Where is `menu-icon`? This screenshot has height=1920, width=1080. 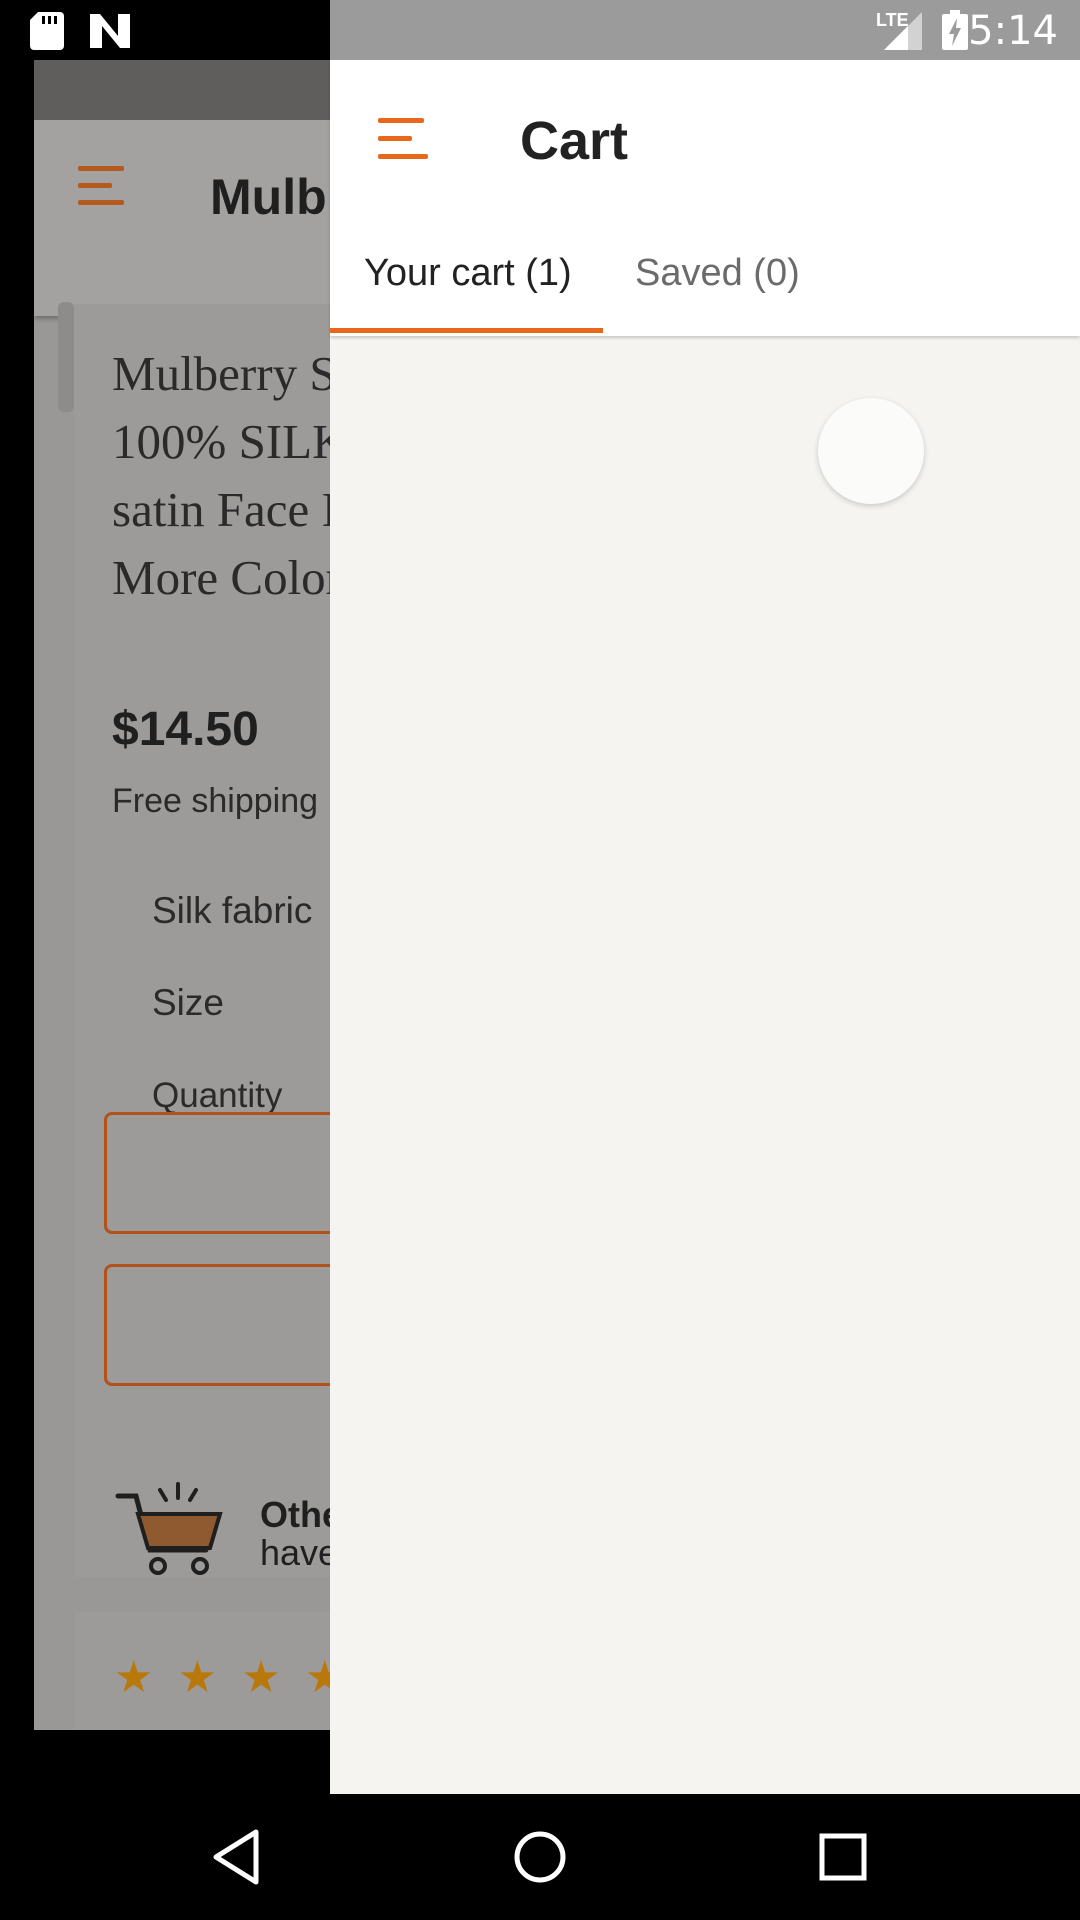
menu-icon is located at coordinates (403, 141).